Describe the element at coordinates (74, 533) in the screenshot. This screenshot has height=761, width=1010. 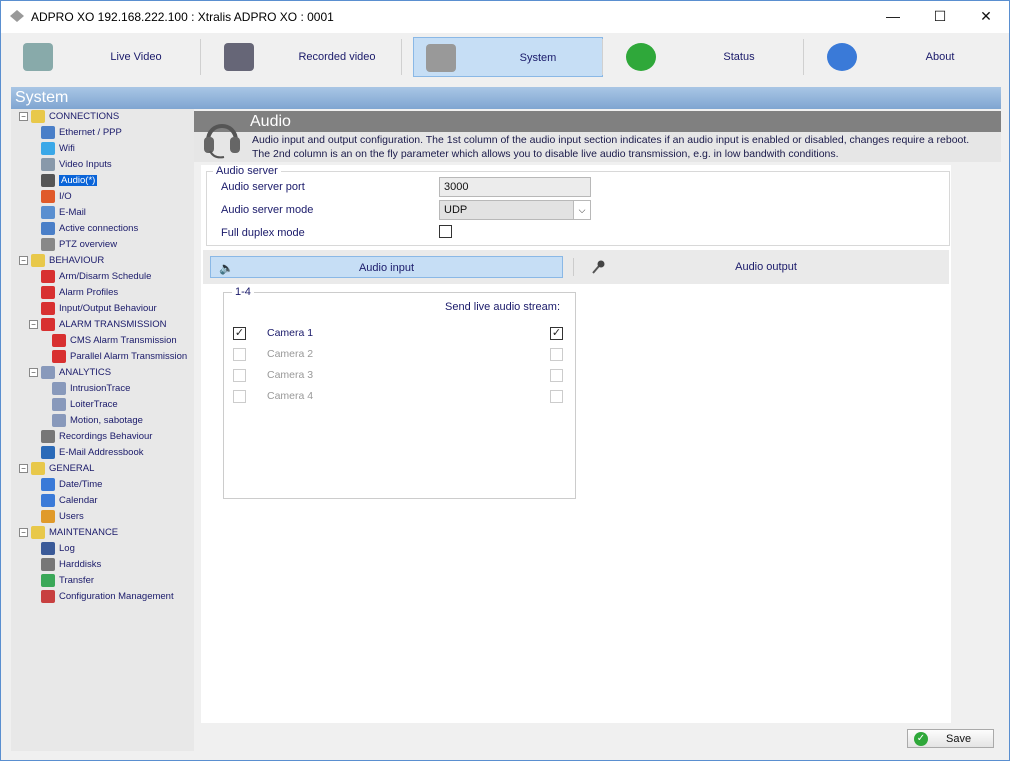
I see `tree-item-maintenance: MAINTENANCE` at that location.